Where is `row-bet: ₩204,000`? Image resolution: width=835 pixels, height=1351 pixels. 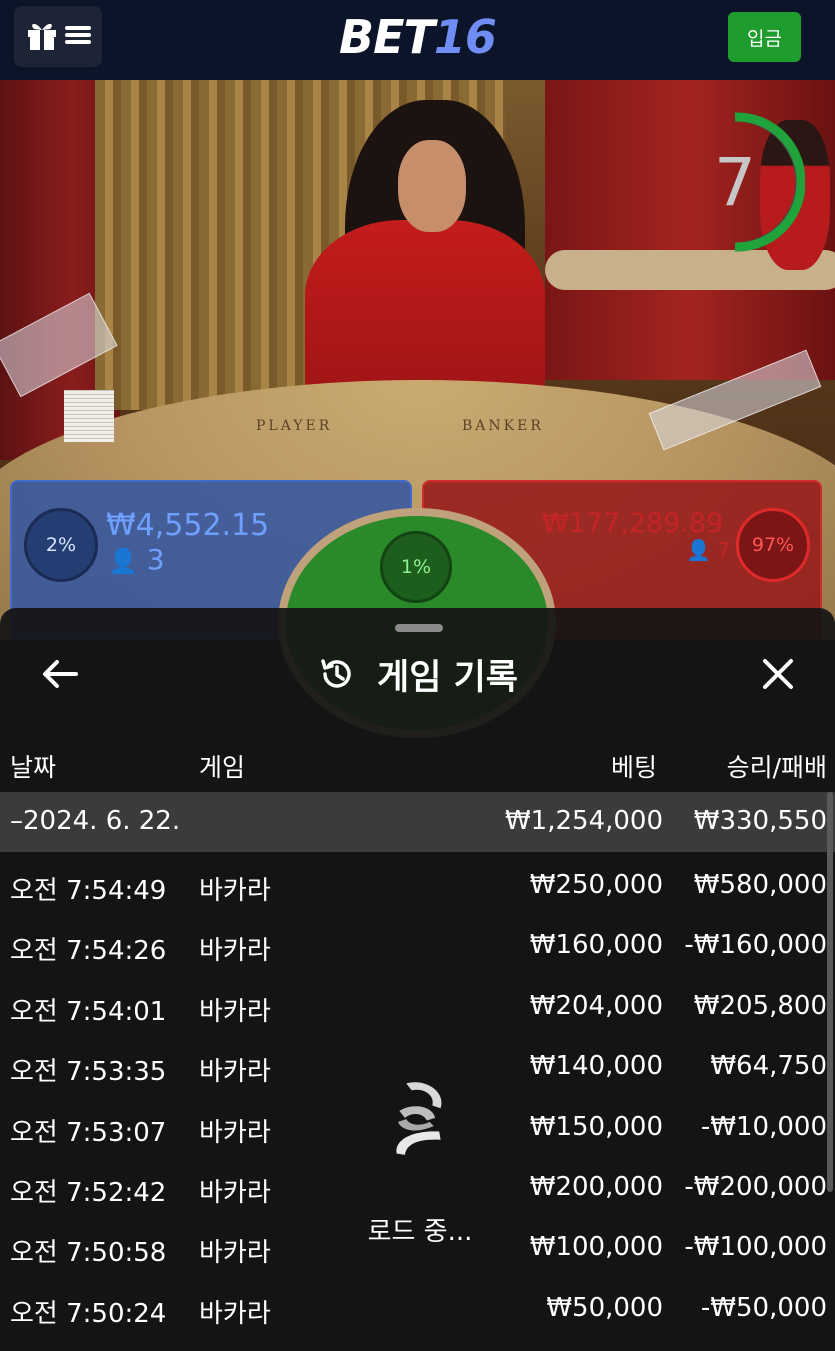
row-bet: ₩204,000 is located at coordinates (596, 1005).